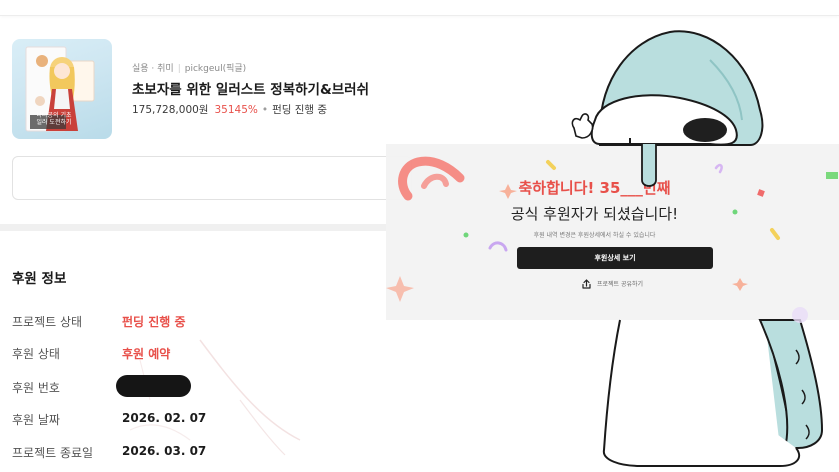 Image resolution: width=839 pixels, height=472 pixels. Describe the element at coordinates (36, 388) in the screenshot. I see `info-label: 후원 번호` at that location.